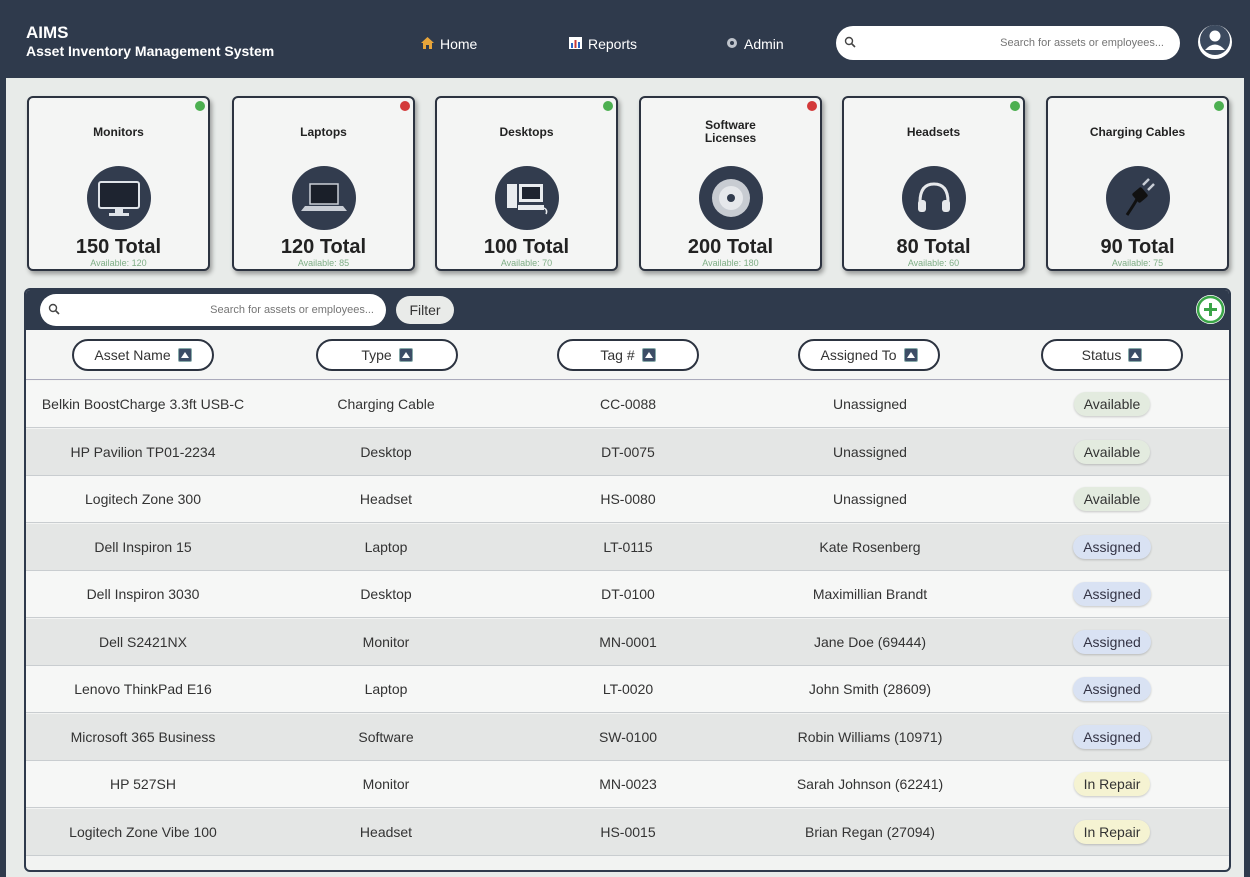 This screenshot has width=1250, height=877. What do you see at coordinates (143, 736) in the screenshot?
I see `cell-asset-name: Microsoft 365 Business` at bounding box center [143, 736].